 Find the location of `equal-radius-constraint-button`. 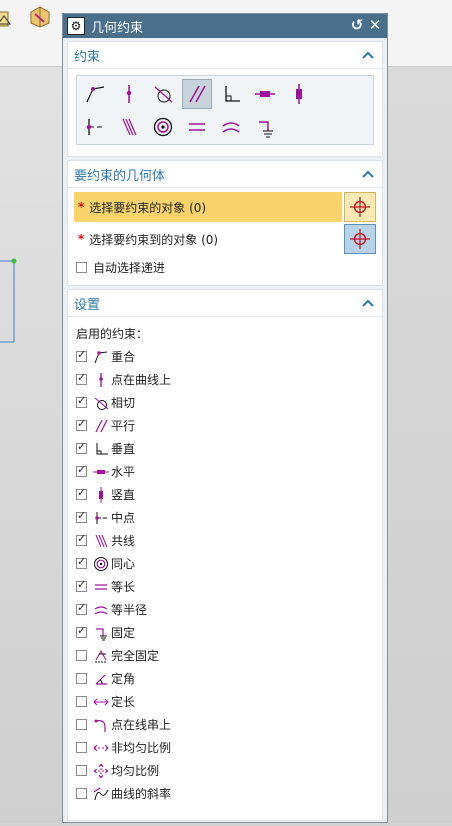

equal-radius-constraint-button is located at coordinates (231, 127).